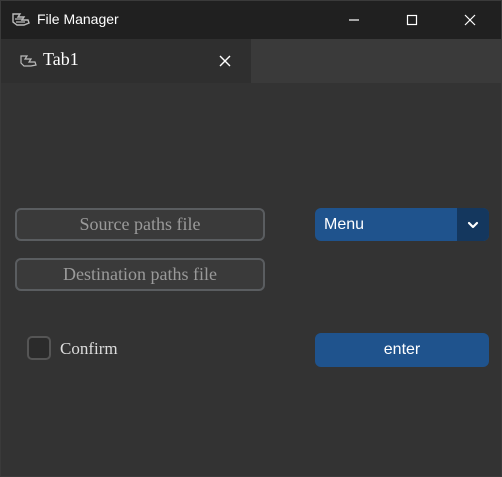 The height and width of the screenshot is (477, 502). I want to click on menu-dropdown-toggle, so click(473, 224).